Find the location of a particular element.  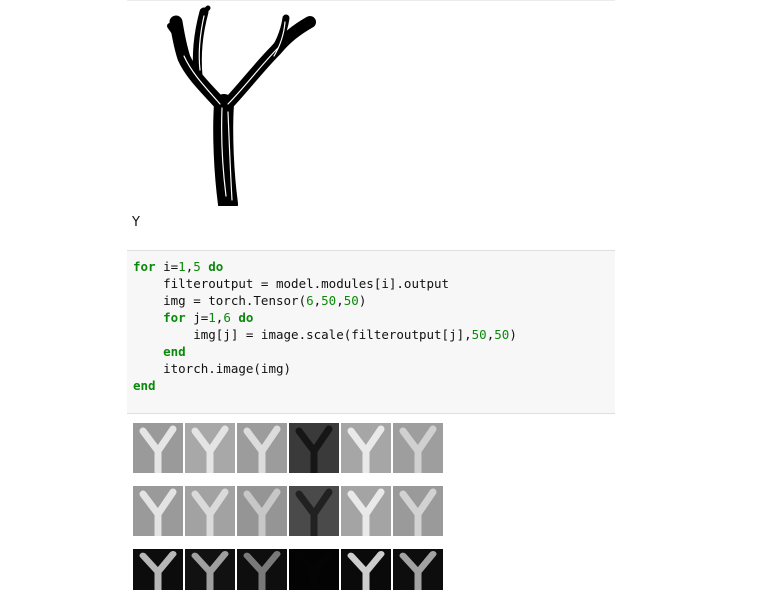

code-token: 5 is located at coordinates (197, 266).